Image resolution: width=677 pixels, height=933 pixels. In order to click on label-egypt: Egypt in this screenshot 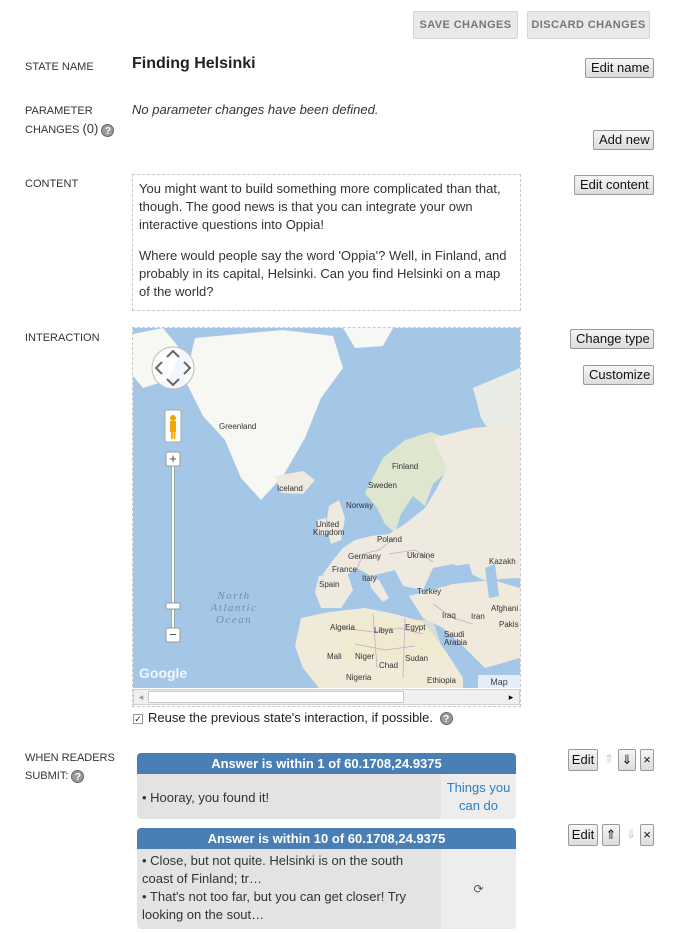, I will do `click(415, 627)`.